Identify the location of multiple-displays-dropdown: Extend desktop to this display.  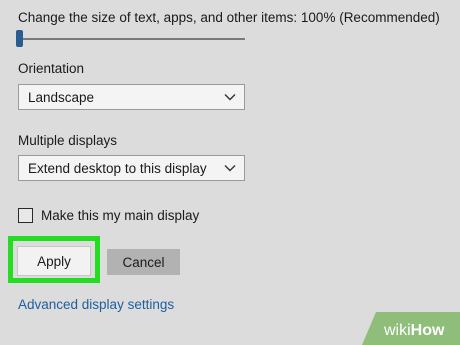
(131, 168).